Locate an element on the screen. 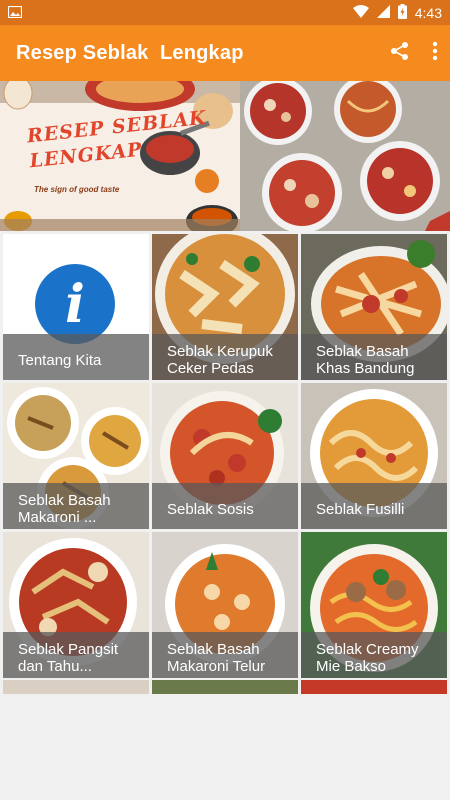  banner-bowls-photo is located at coordinates (345, 156).